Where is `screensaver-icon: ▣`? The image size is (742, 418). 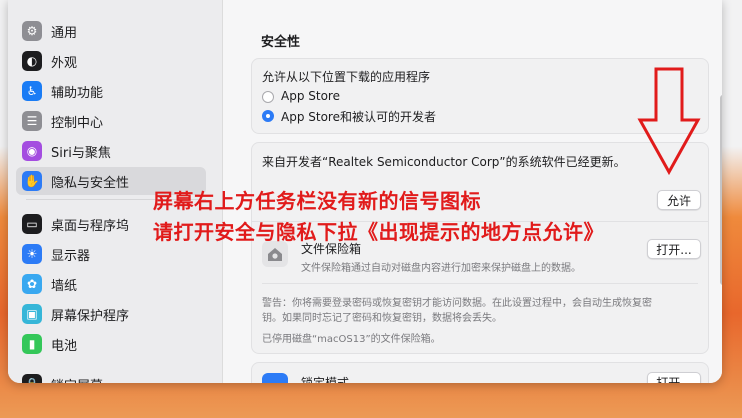 screensaver-icon: ▣ is located at coordinates (32, 314).